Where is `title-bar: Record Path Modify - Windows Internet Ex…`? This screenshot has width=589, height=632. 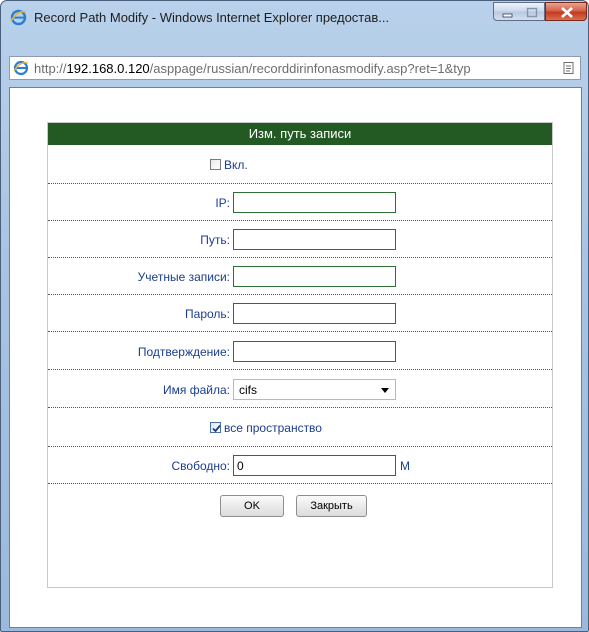
title-bar: Record Path Modify - Windows Internet Ex… is located at coordinates (294, 17).